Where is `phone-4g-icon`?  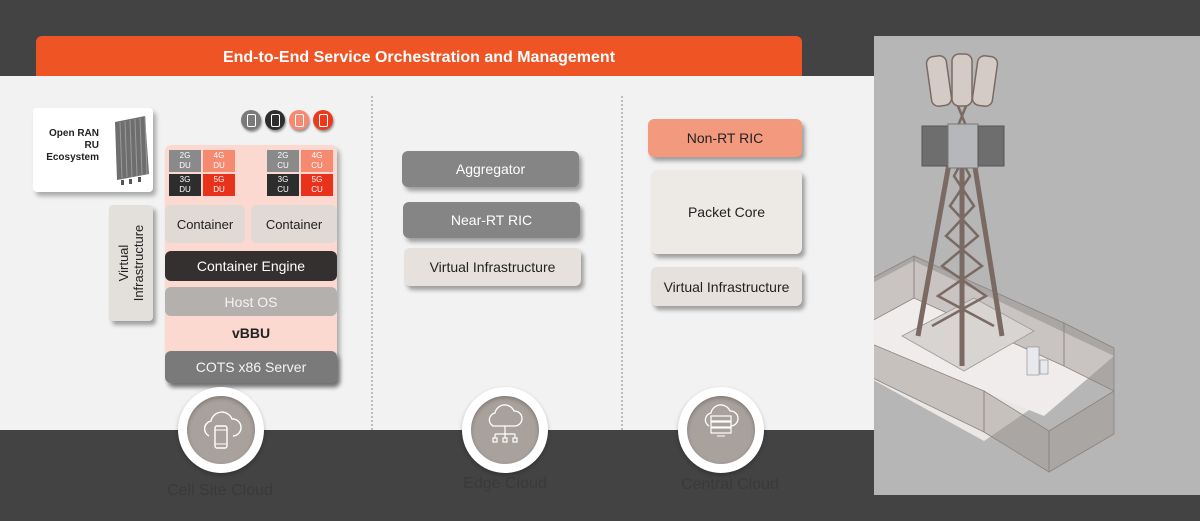 phone-4g-icon is located at coordinates (299, 120).